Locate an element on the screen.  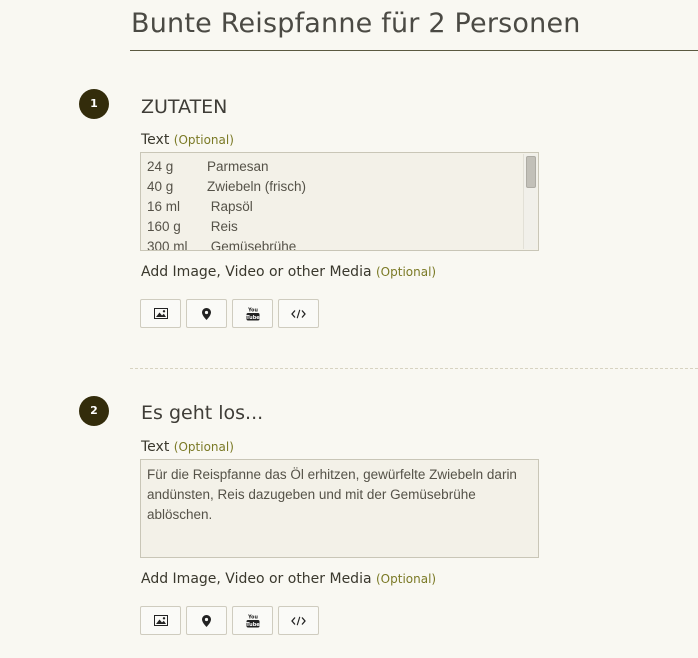
step-number-badge: 2 is located at coordinates (94, 411).